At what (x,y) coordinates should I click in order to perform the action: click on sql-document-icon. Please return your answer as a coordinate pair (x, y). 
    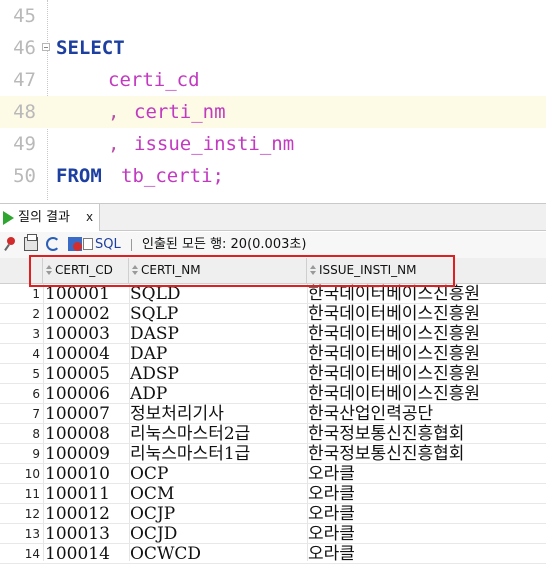
    Looking at the image, I should click on (88, 244).